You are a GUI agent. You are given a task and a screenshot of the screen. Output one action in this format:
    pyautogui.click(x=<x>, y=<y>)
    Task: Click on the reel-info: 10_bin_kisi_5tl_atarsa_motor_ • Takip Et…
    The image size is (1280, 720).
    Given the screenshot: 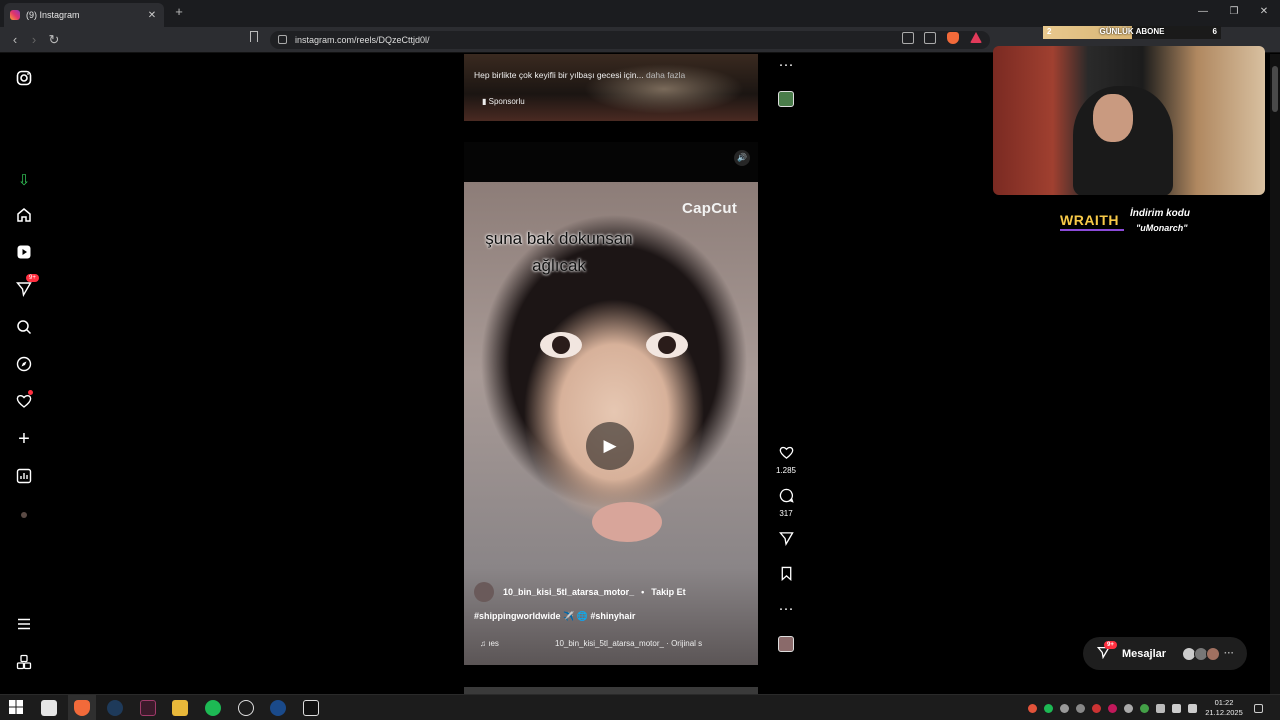 What is the action you would take?
    pyautogui.click(x=614, y=602)
    